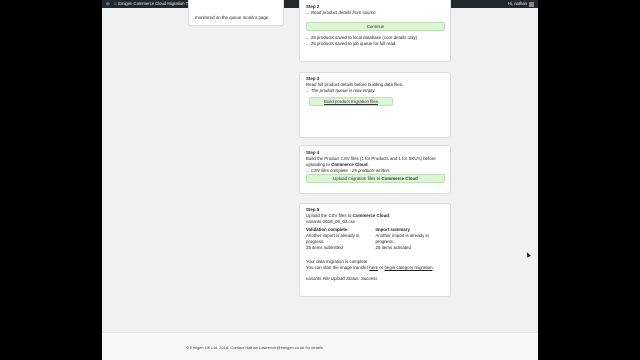 Image resolution: width=640 pixels, height=360 pixels. Describe the element at coordinates (393, 247) in the screenshot. I see `import-count: 25 items activated` at that location.